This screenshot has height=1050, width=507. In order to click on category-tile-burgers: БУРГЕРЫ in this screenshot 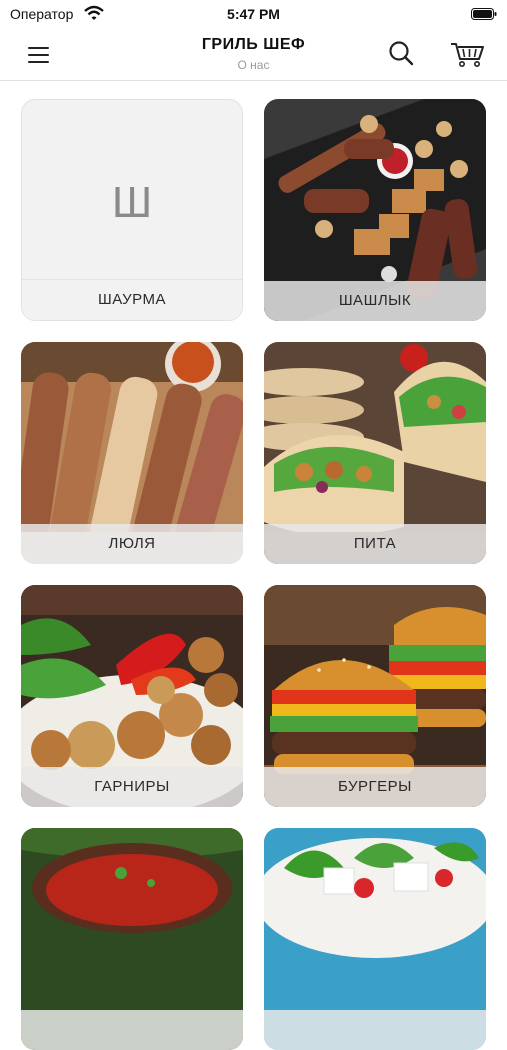, I will do `click(375, 696)`.